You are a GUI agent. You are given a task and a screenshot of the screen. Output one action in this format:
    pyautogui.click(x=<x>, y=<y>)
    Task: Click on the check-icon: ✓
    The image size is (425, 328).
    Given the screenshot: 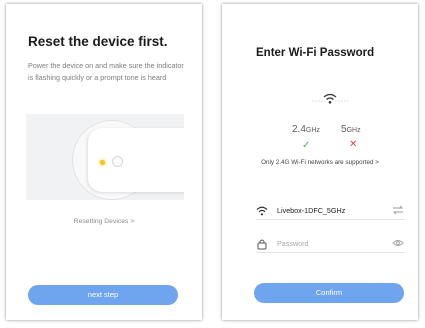 What is the action you would take?
    pyautogui.click(x=306, y=145)
    